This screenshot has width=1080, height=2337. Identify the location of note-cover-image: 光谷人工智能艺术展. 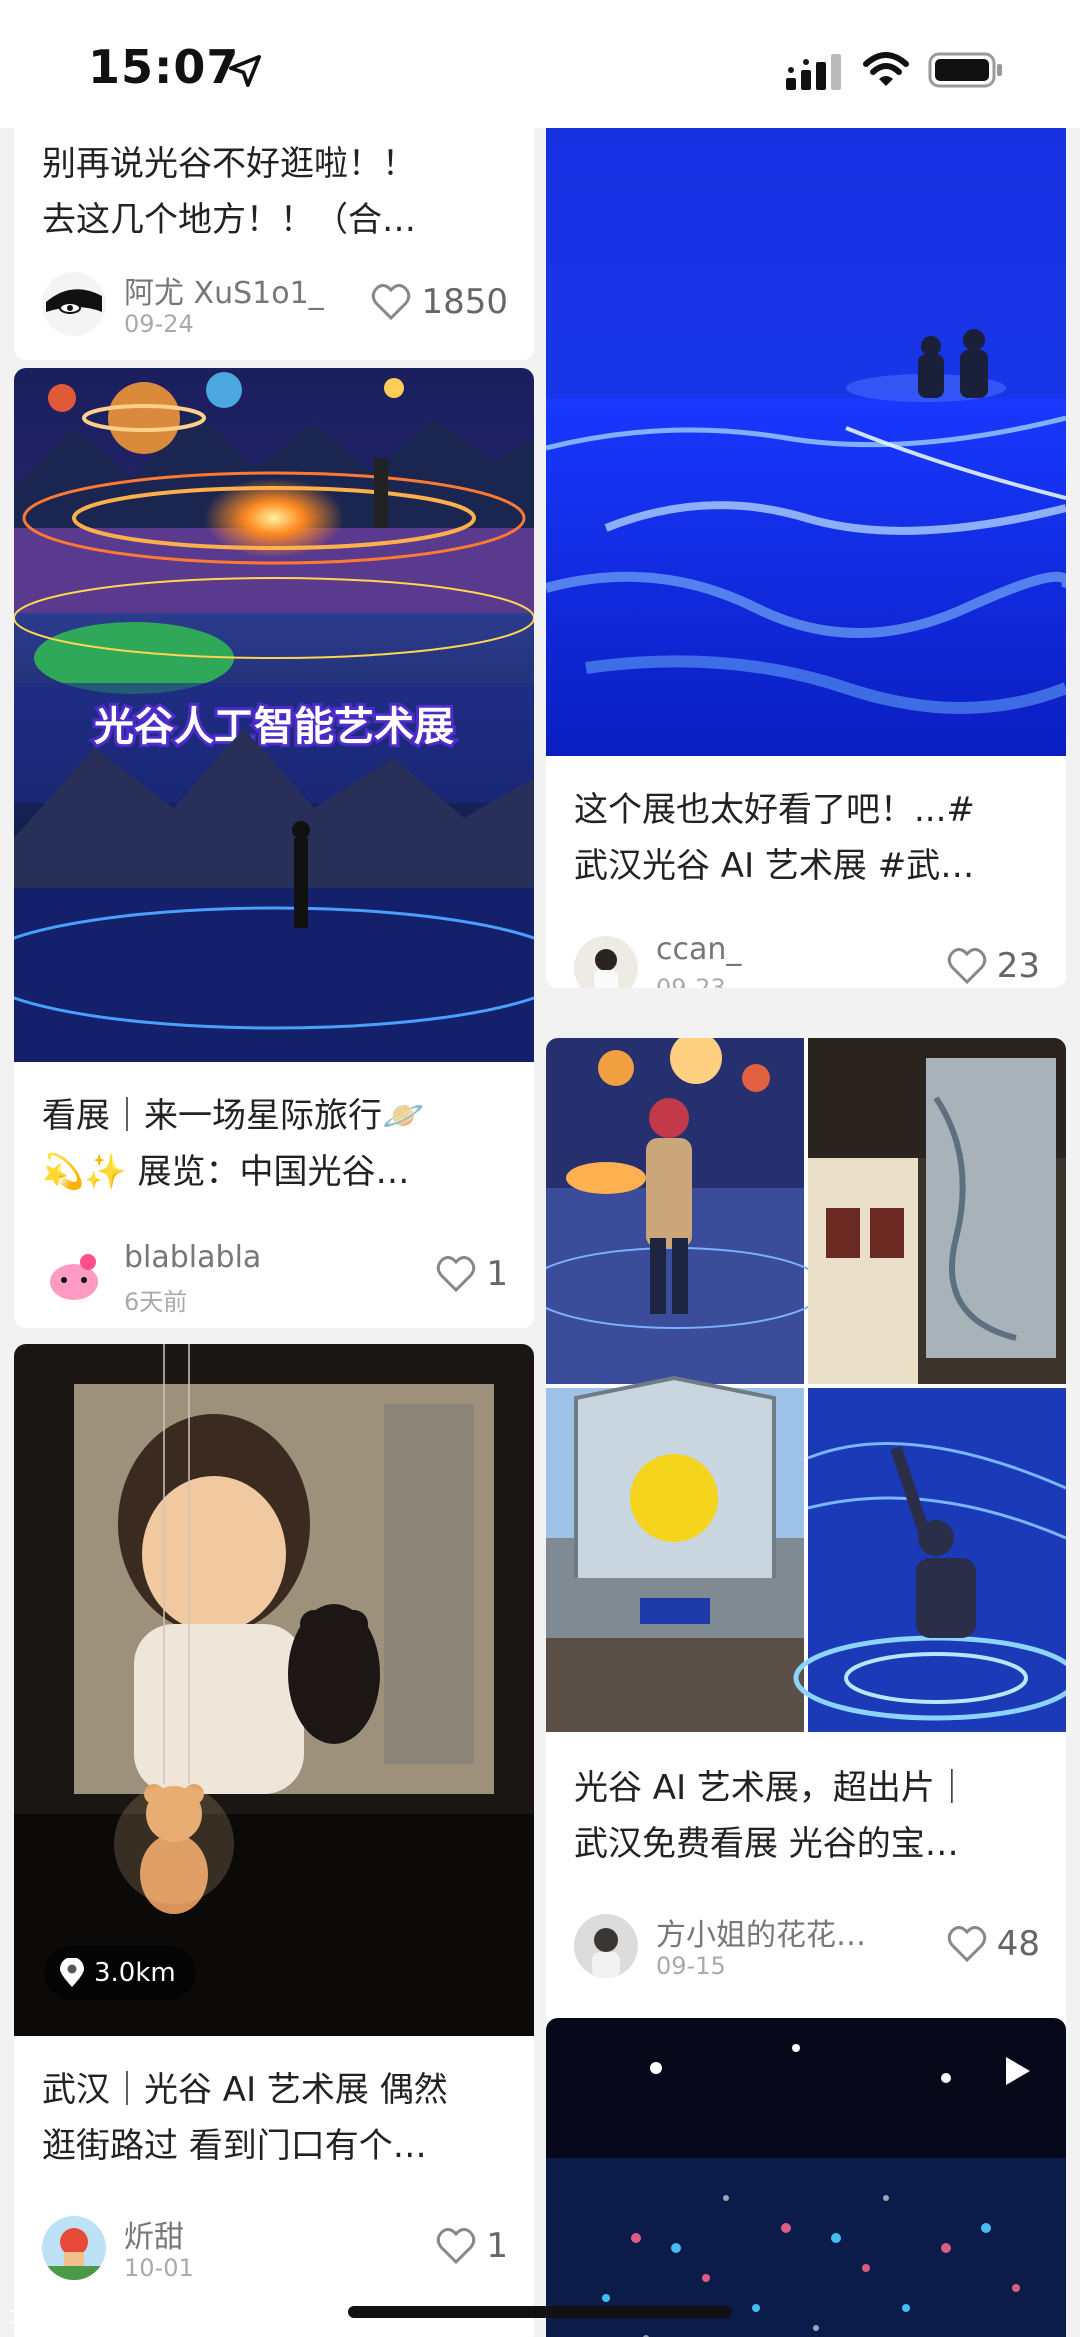
(274, 715).